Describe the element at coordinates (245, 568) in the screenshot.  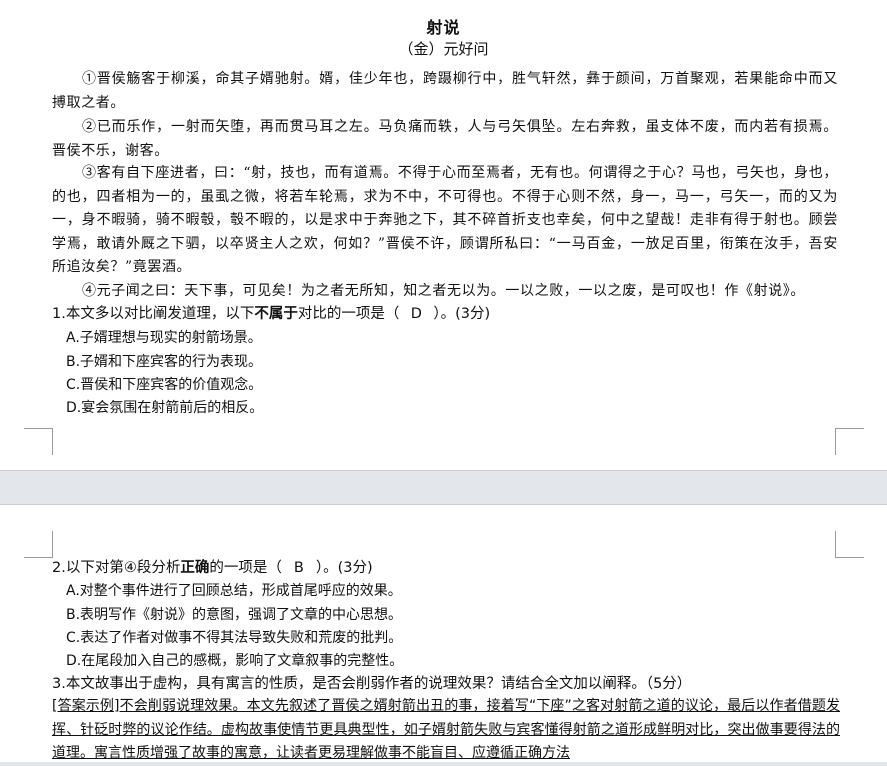
I see `question-2-text-mid: 的一项是（` at that location.